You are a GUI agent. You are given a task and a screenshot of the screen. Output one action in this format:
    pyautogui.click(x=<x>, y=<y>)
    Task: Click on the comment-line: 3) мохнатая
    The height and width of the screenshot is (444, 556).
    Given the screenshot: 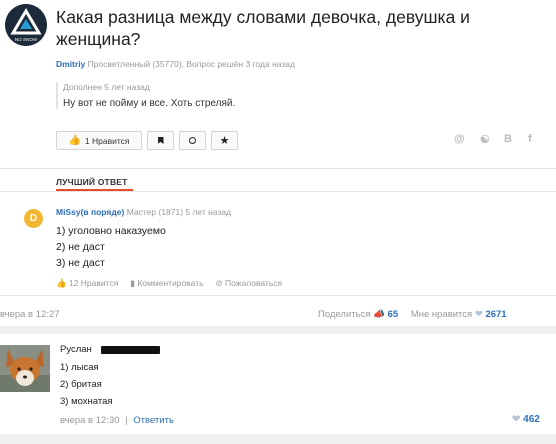 What is the action you would take?
    pyautogui.click(x=86, y=401)
    